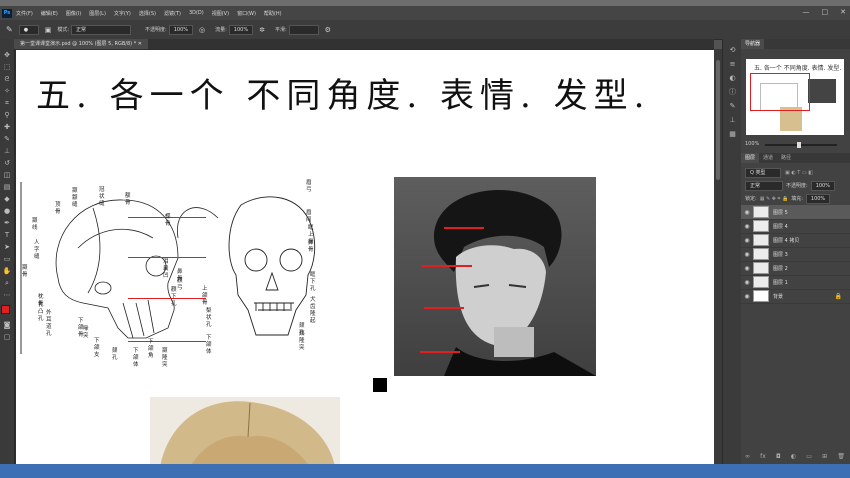  What do you see at coordinates (220, 13) in the screenshot?
I see `menu-view: 视图(V)` at bounding box center [220, 13].